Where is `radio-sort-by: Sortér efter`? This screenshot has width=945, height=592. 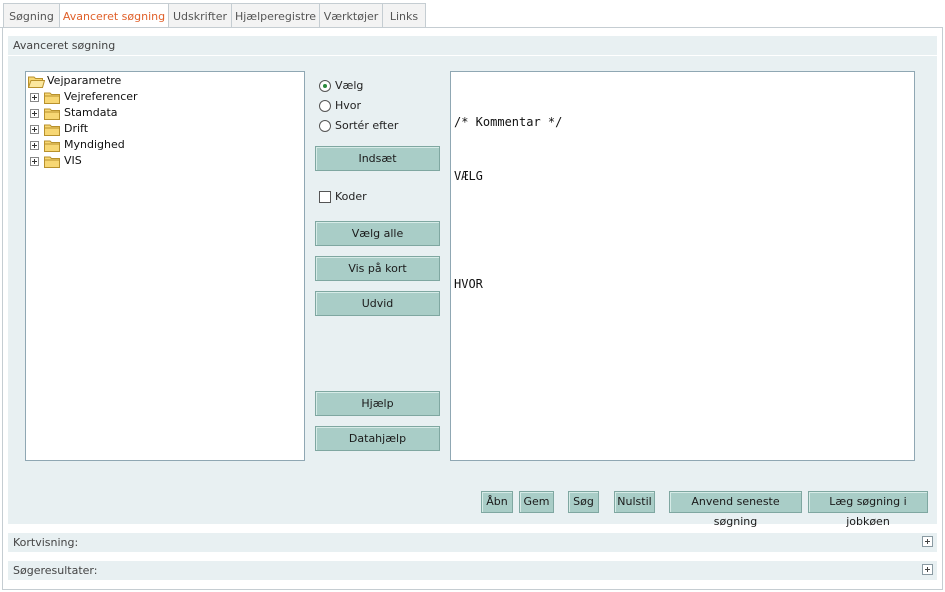
radio-sort-by: Sortér efter is located at coordinates (374, 126).